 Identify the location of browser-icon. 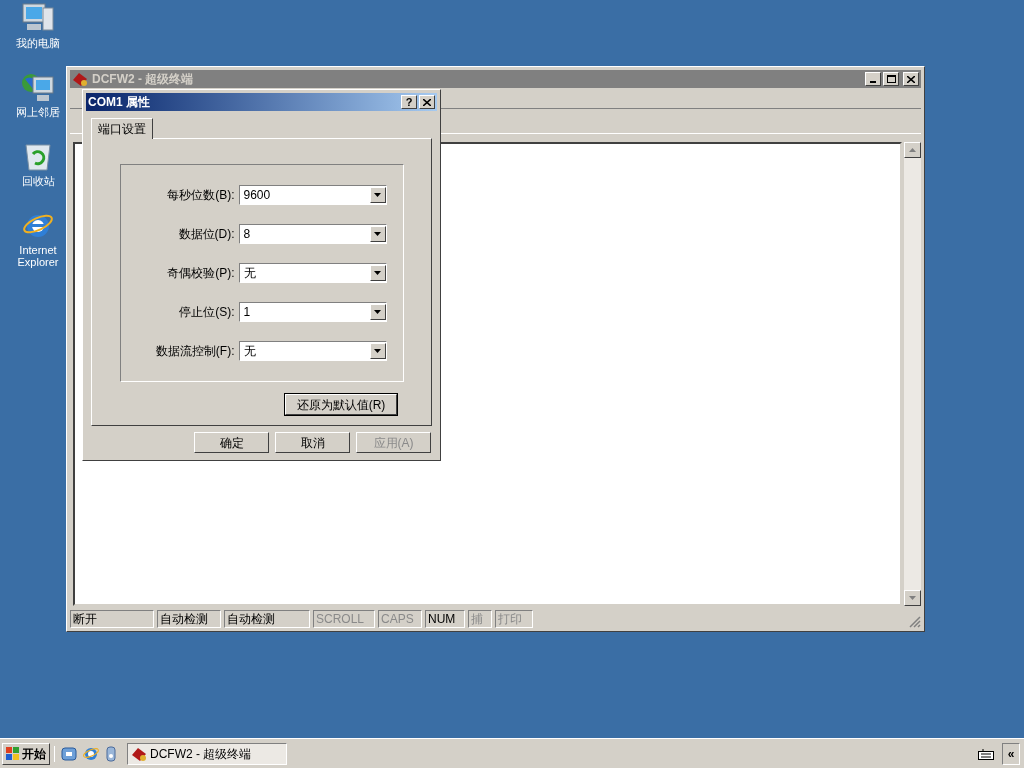
(91, 753).